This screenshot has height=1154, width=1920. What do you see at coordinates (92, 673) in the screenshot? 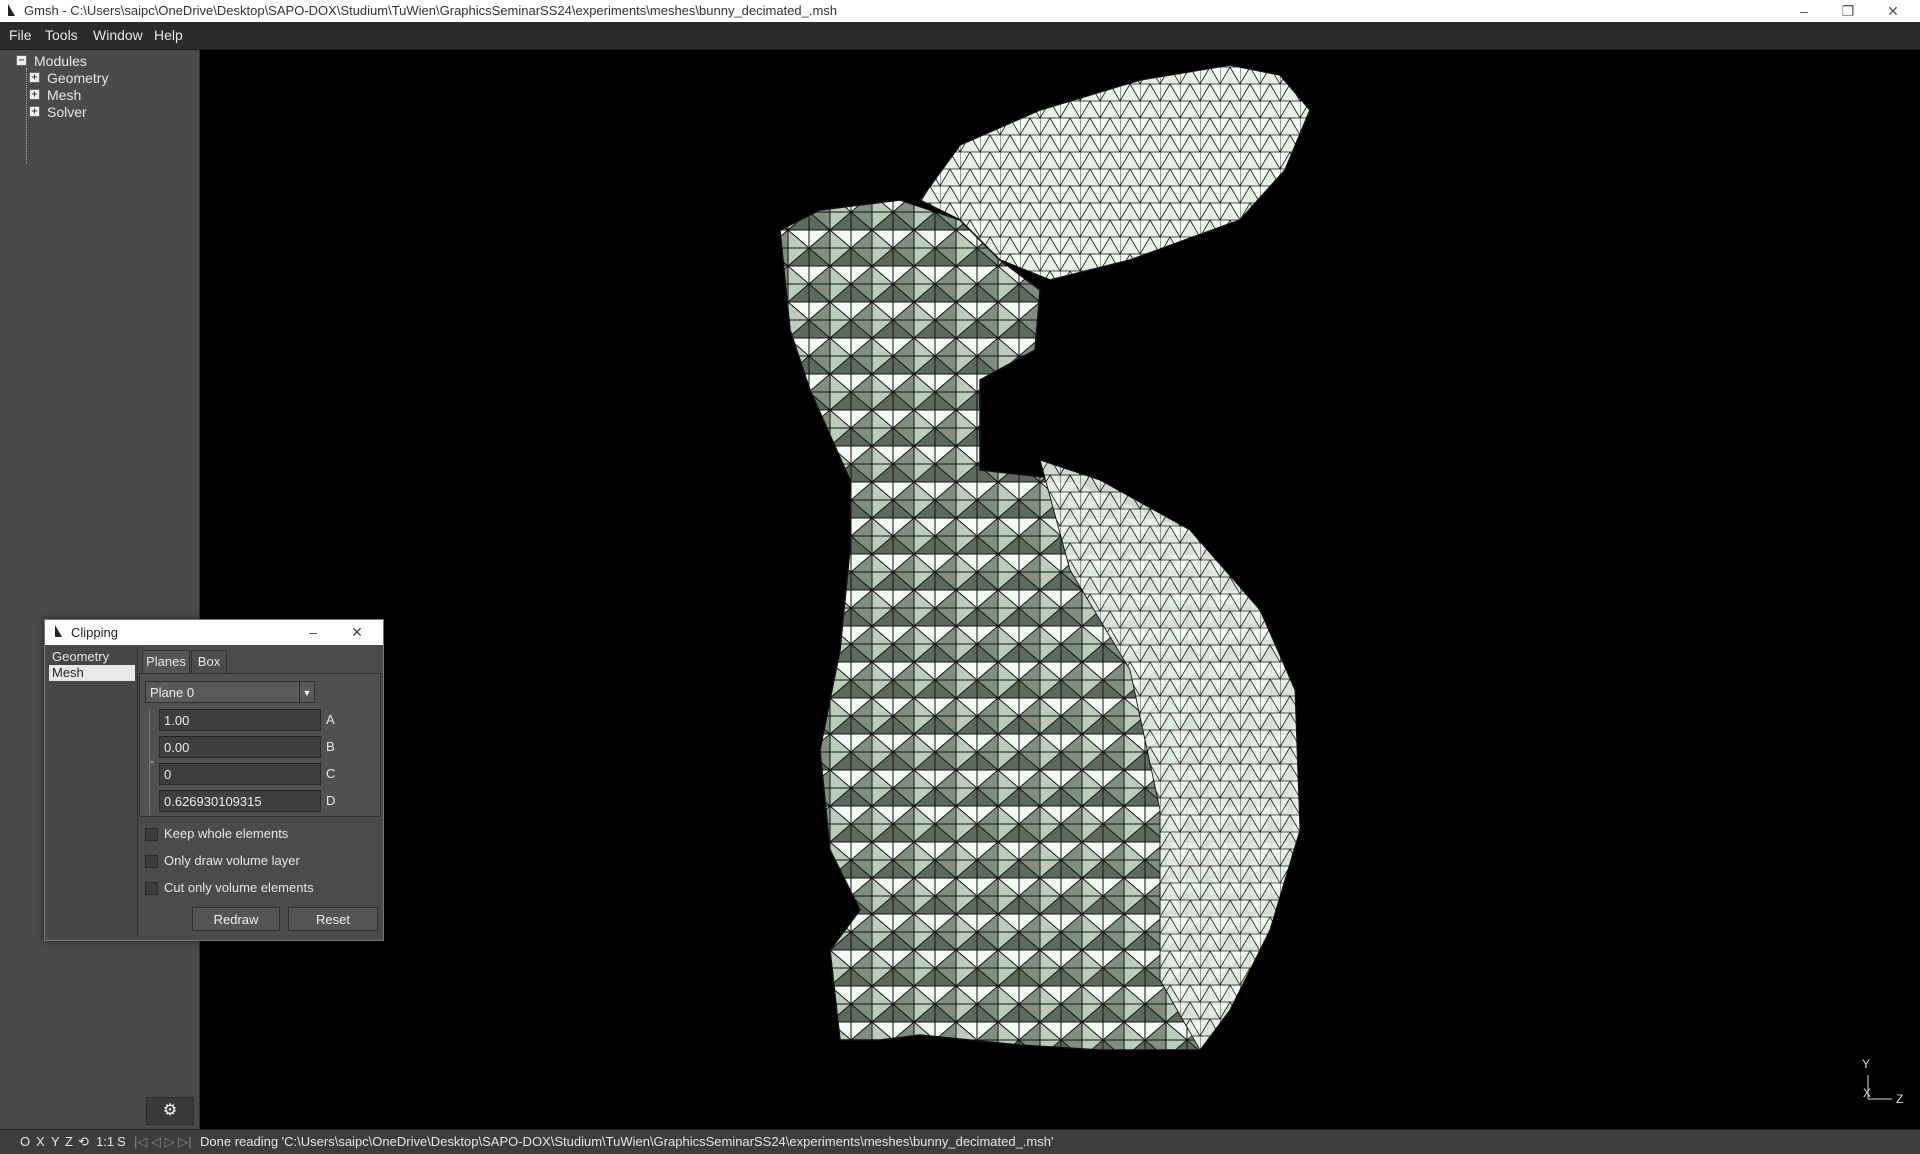
I see `list-item-mesh: Mesh` at bounding box center [92, 673].